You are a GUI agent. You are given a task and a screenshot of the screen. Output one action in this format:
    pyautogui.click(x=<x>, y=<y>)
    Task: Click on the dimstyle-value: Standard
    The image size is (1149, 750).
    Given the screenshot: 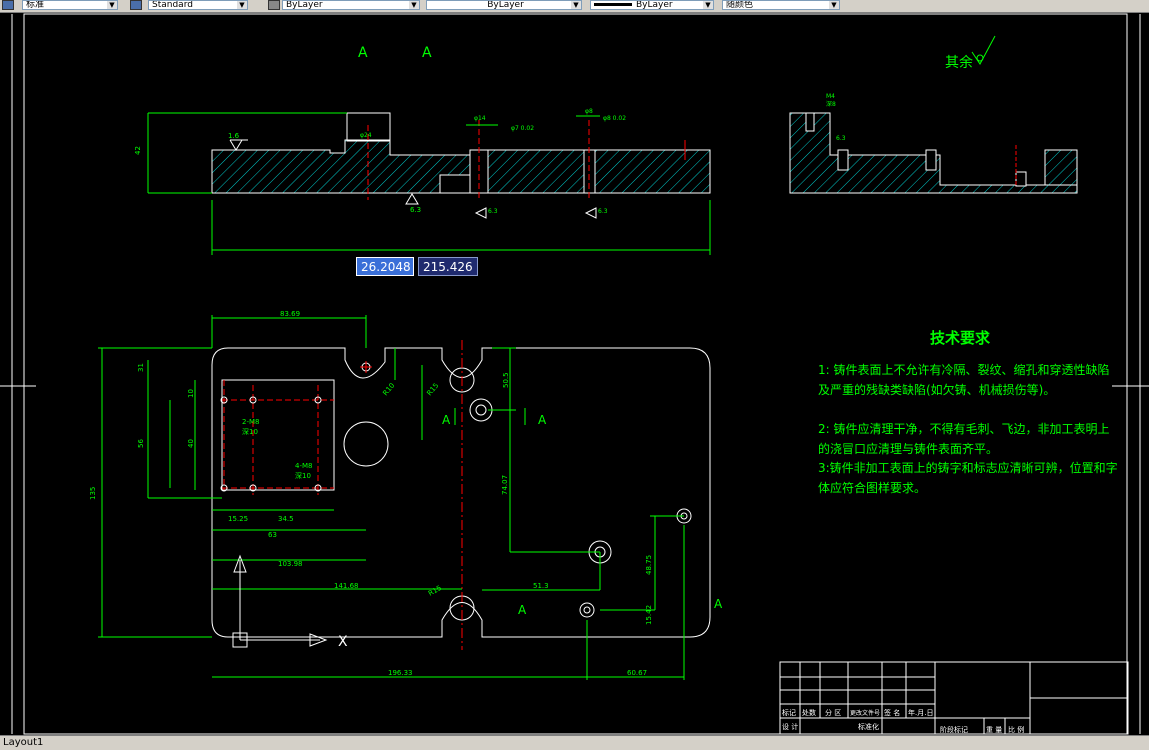 What is the action you would take?
    pyautogui.click(x=172, y=5)
    